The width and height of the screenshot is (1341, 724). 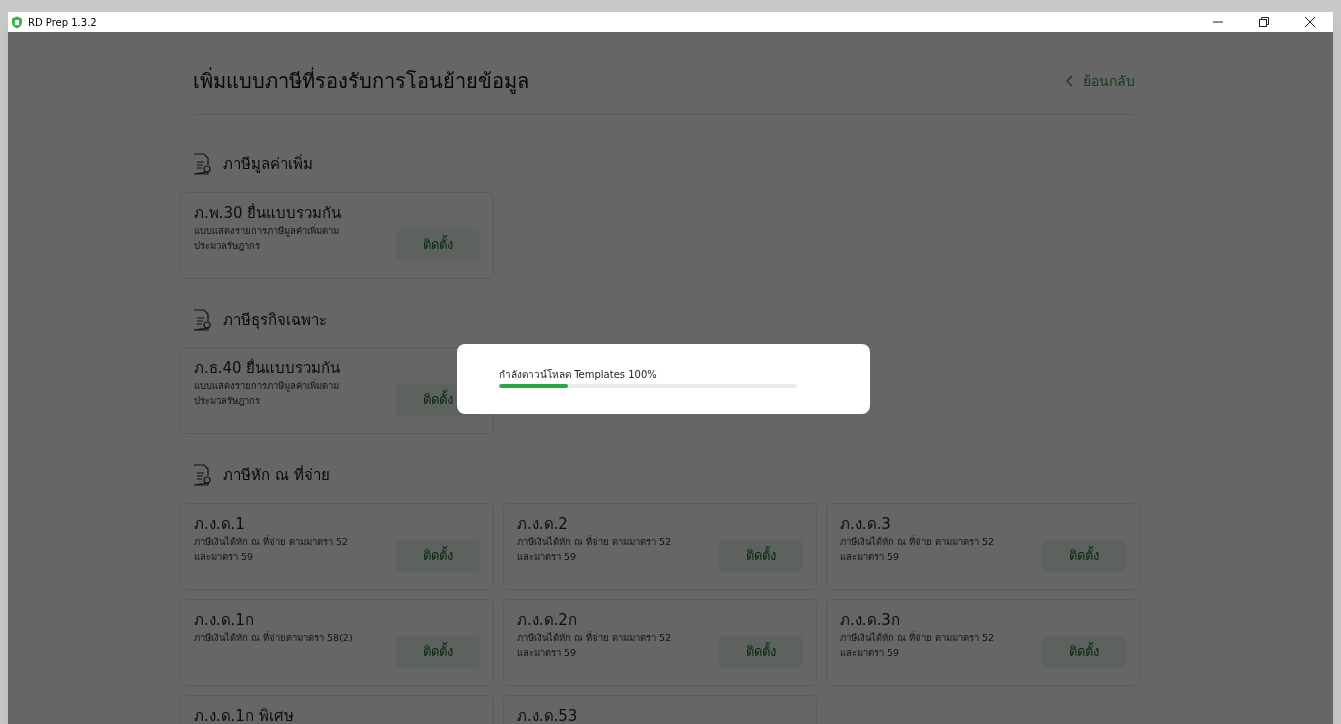 I want to click on section-heading: ภาษีหัก ณ ที่จ่าย, so click(x=276, y=475).